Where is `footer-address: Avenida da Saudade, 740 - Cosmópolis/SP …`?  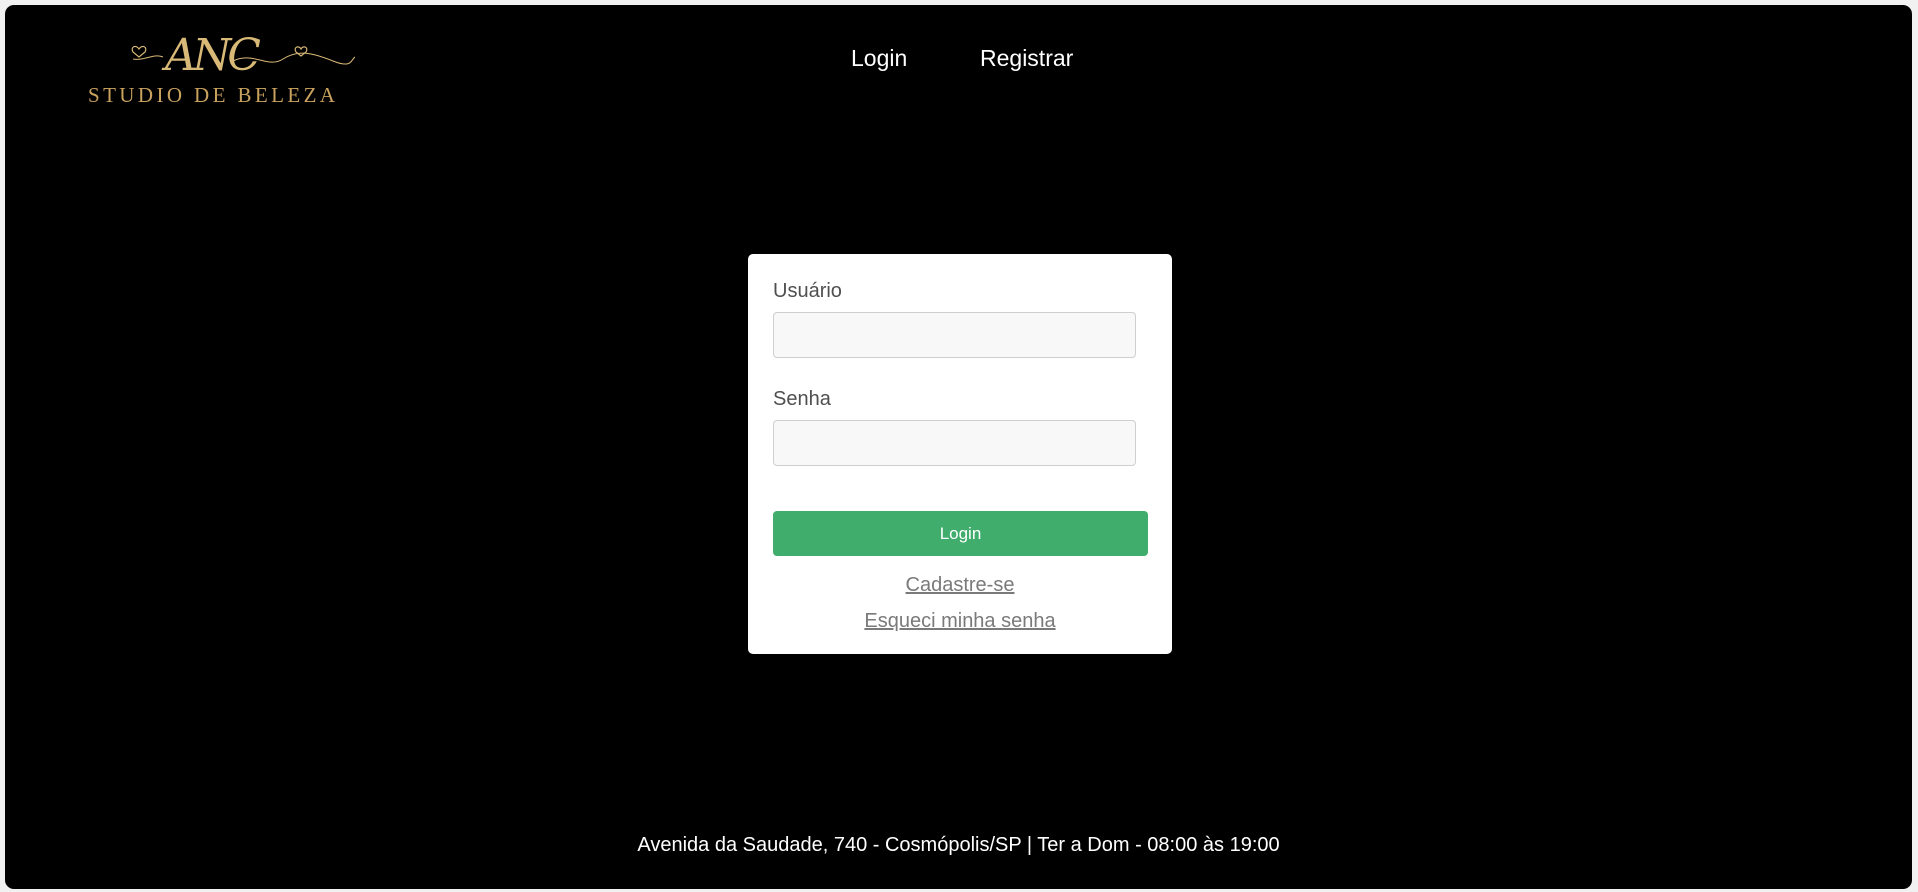 footer-address: Avenida da Saudade, 740 - Cosmópolis/SP … is located at coordinates (958, 845).